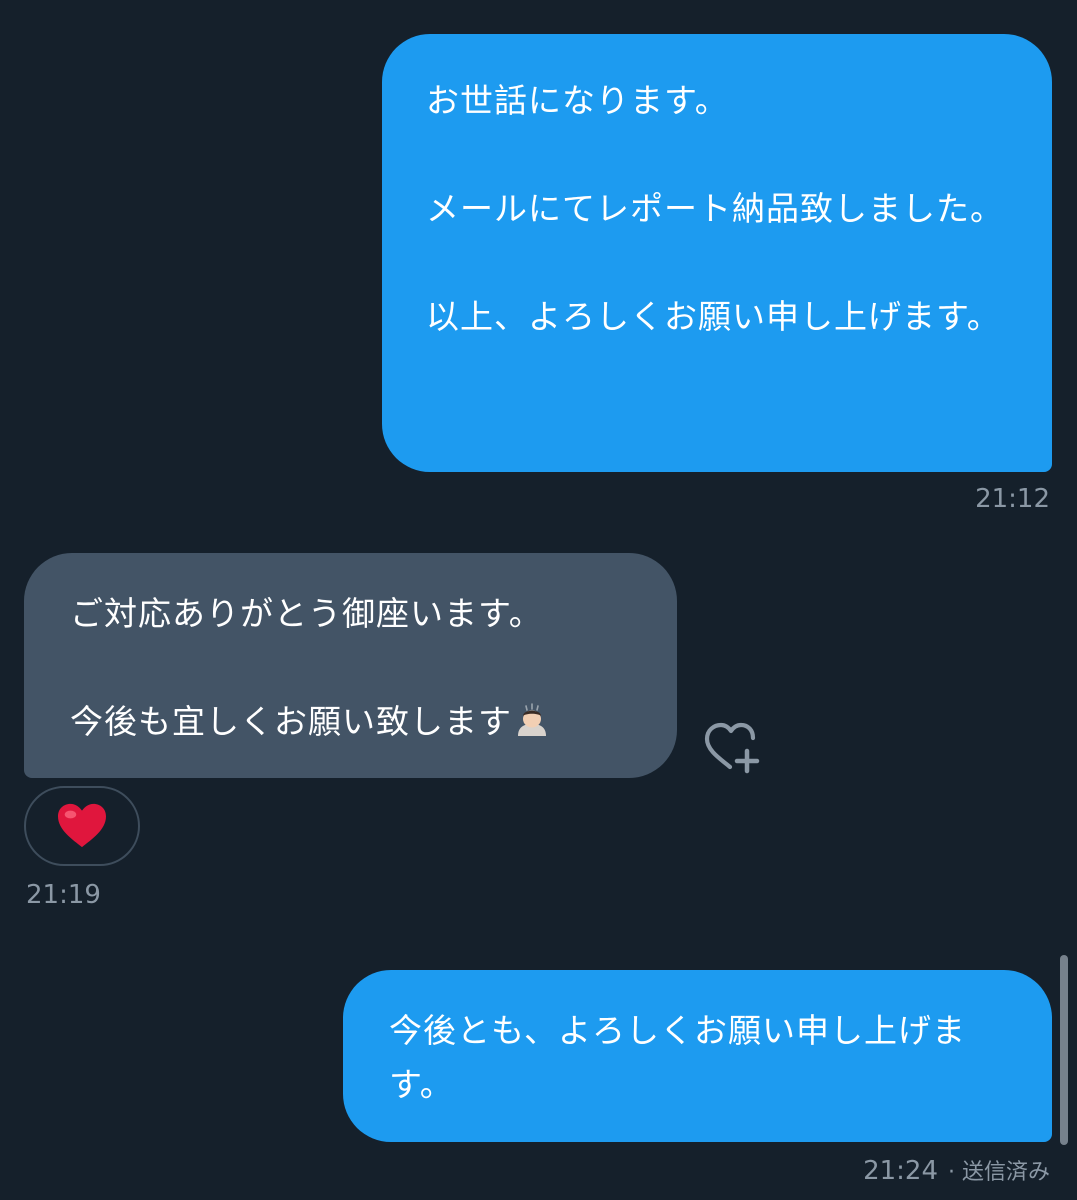  I want to click on received-message-bubble: ご対応ありがとう御座います。 今後も宜しくお願い致します, so click(350, 665).